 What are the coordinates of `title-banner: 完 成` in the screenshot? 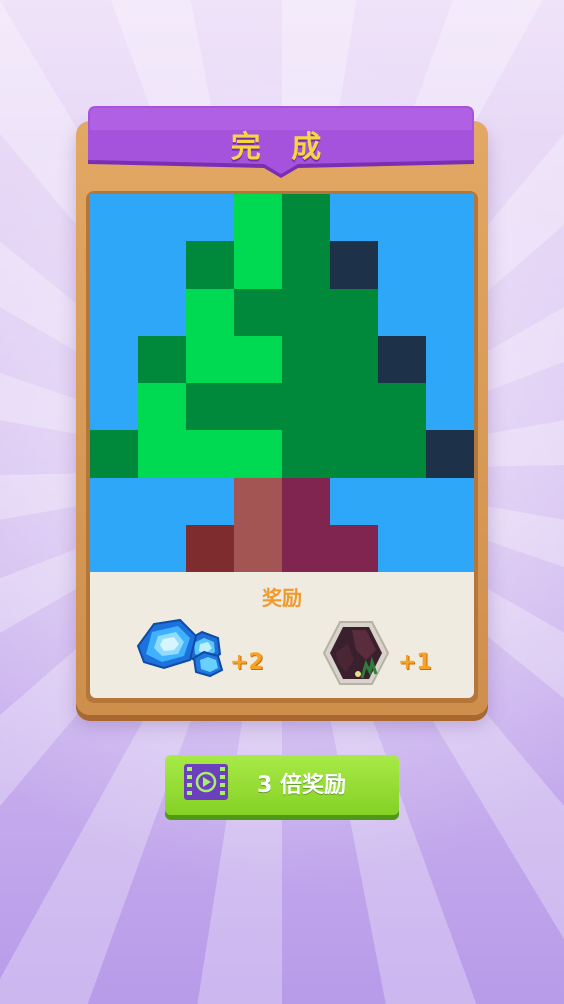 It's located at (281, 144).